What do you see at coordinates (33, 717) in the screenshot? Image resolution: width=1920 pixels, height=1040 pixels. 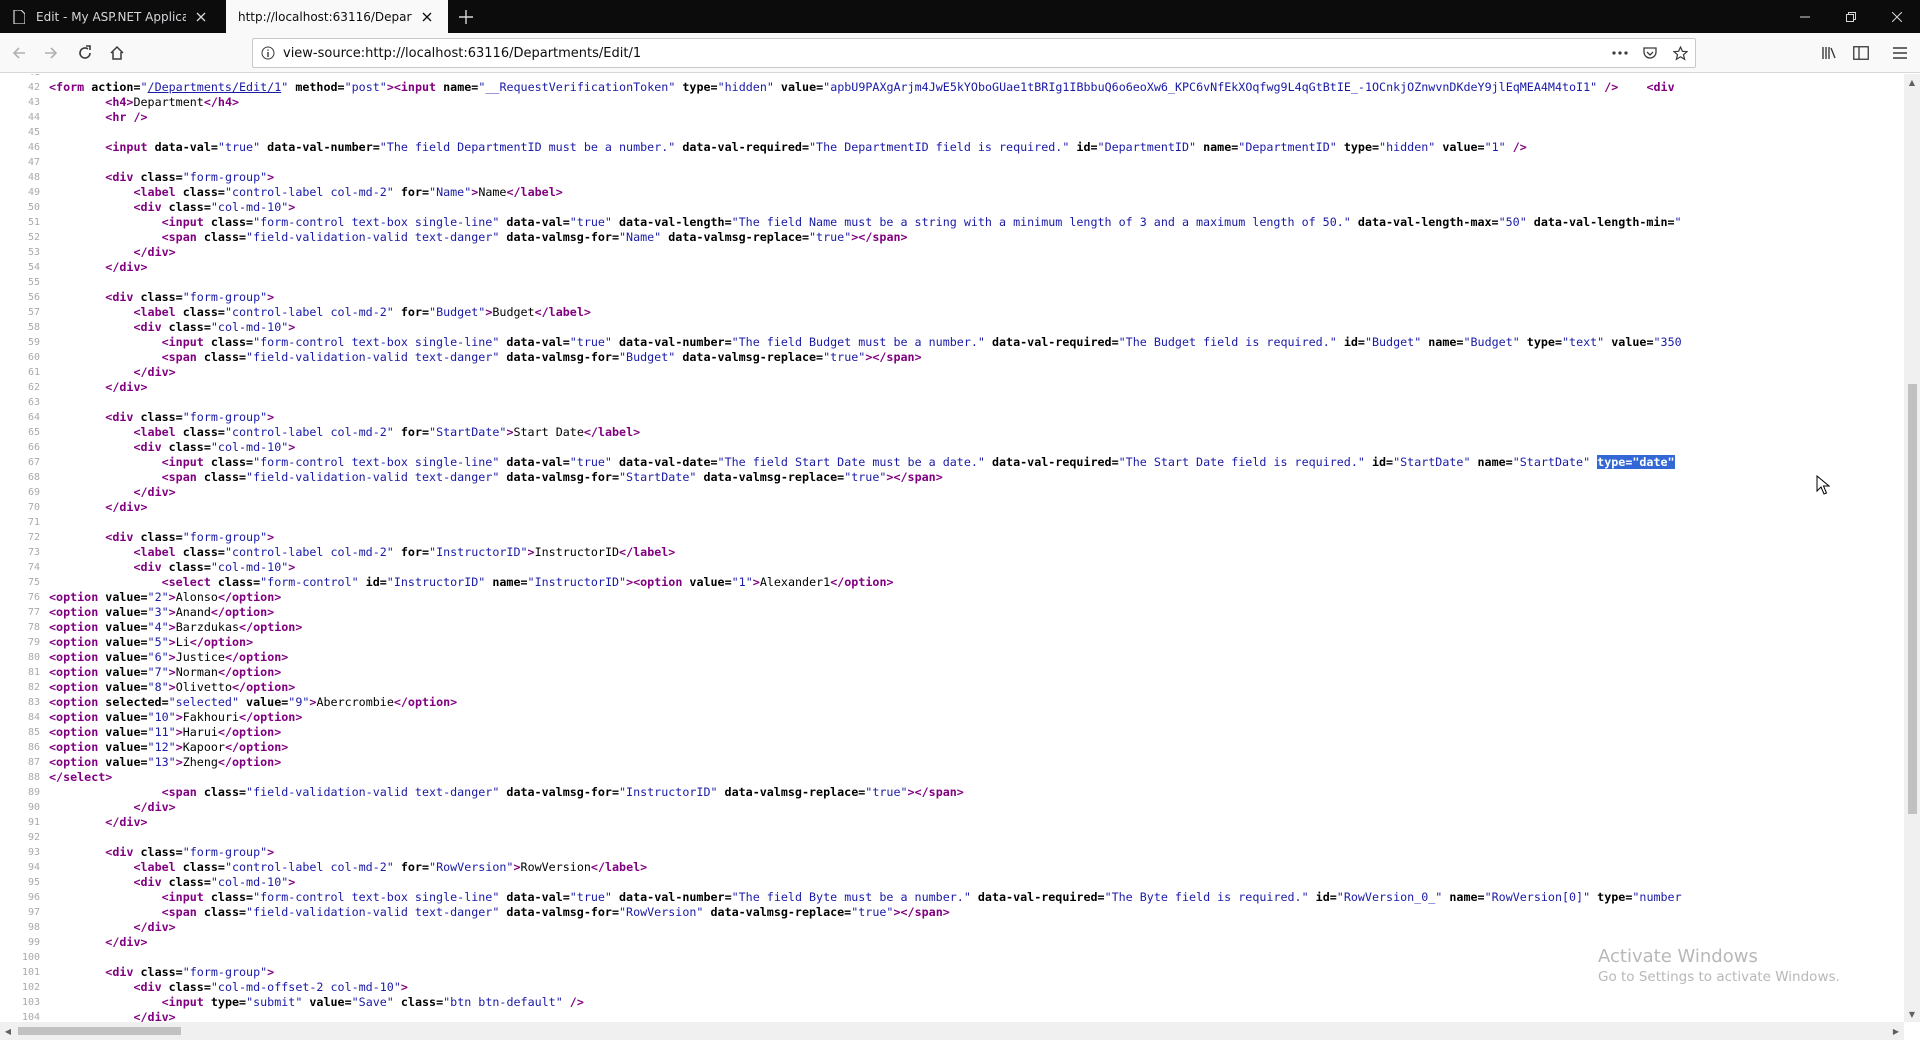 I see `line-number: 84` at bounding box center [33, 717].